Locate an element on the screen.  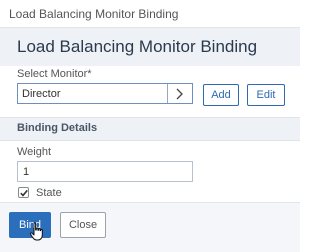
monitor-select-value: Director is located at coordinates (41, 94).